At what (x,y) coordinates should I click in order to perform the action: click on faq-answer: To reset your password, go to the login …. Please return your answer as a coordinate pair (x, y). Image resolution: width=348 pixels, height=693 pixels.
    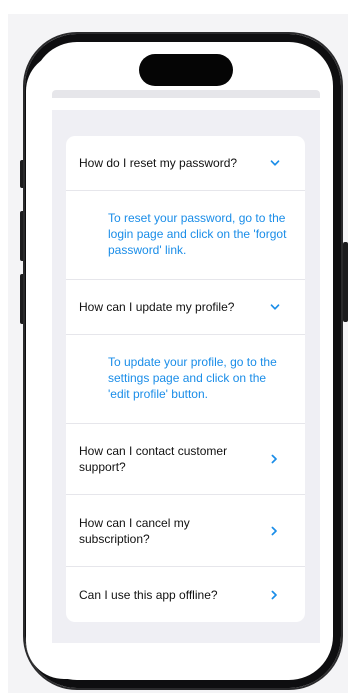
    Looking at the image, I should click on (197, 234).